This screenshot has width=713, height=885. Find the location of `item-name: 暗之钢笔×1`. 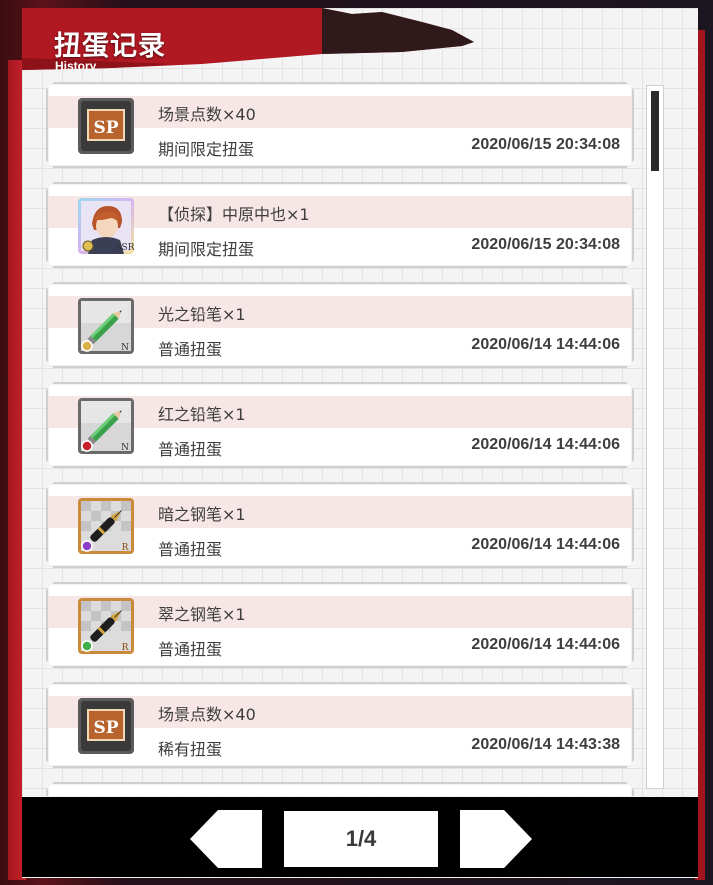

item-name: 暗之钢笔×1 is located at coordinates (202, 514).